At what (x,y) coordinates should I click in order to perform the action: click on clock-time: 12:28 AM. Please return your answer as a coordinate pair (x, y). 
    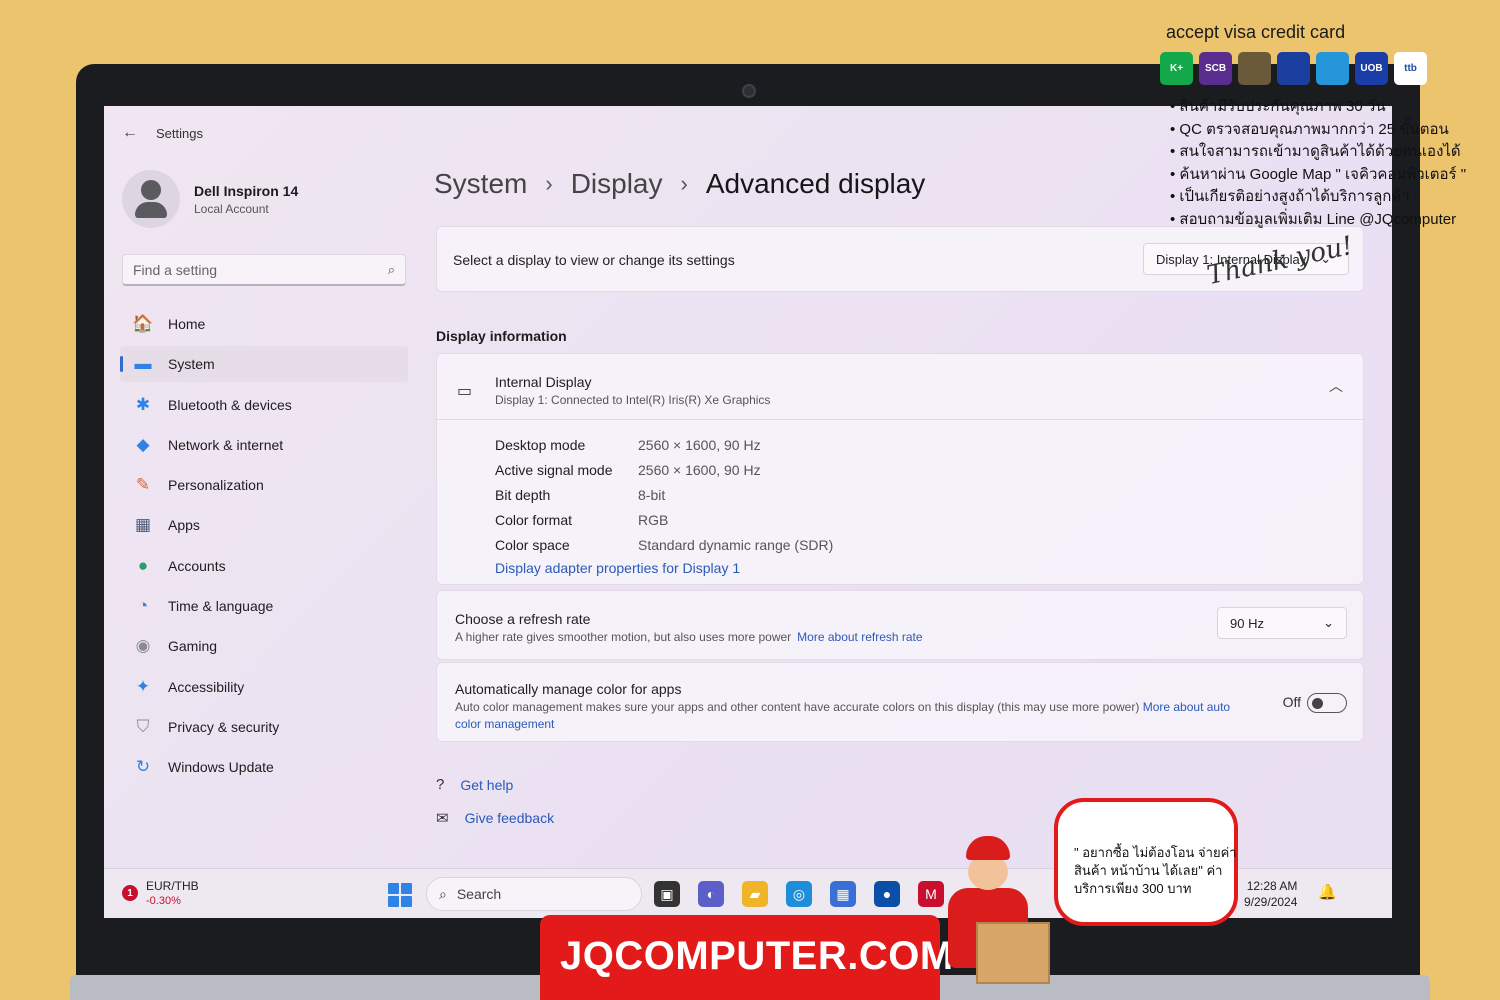
    Looking at the image, I should click on (1272, 886).